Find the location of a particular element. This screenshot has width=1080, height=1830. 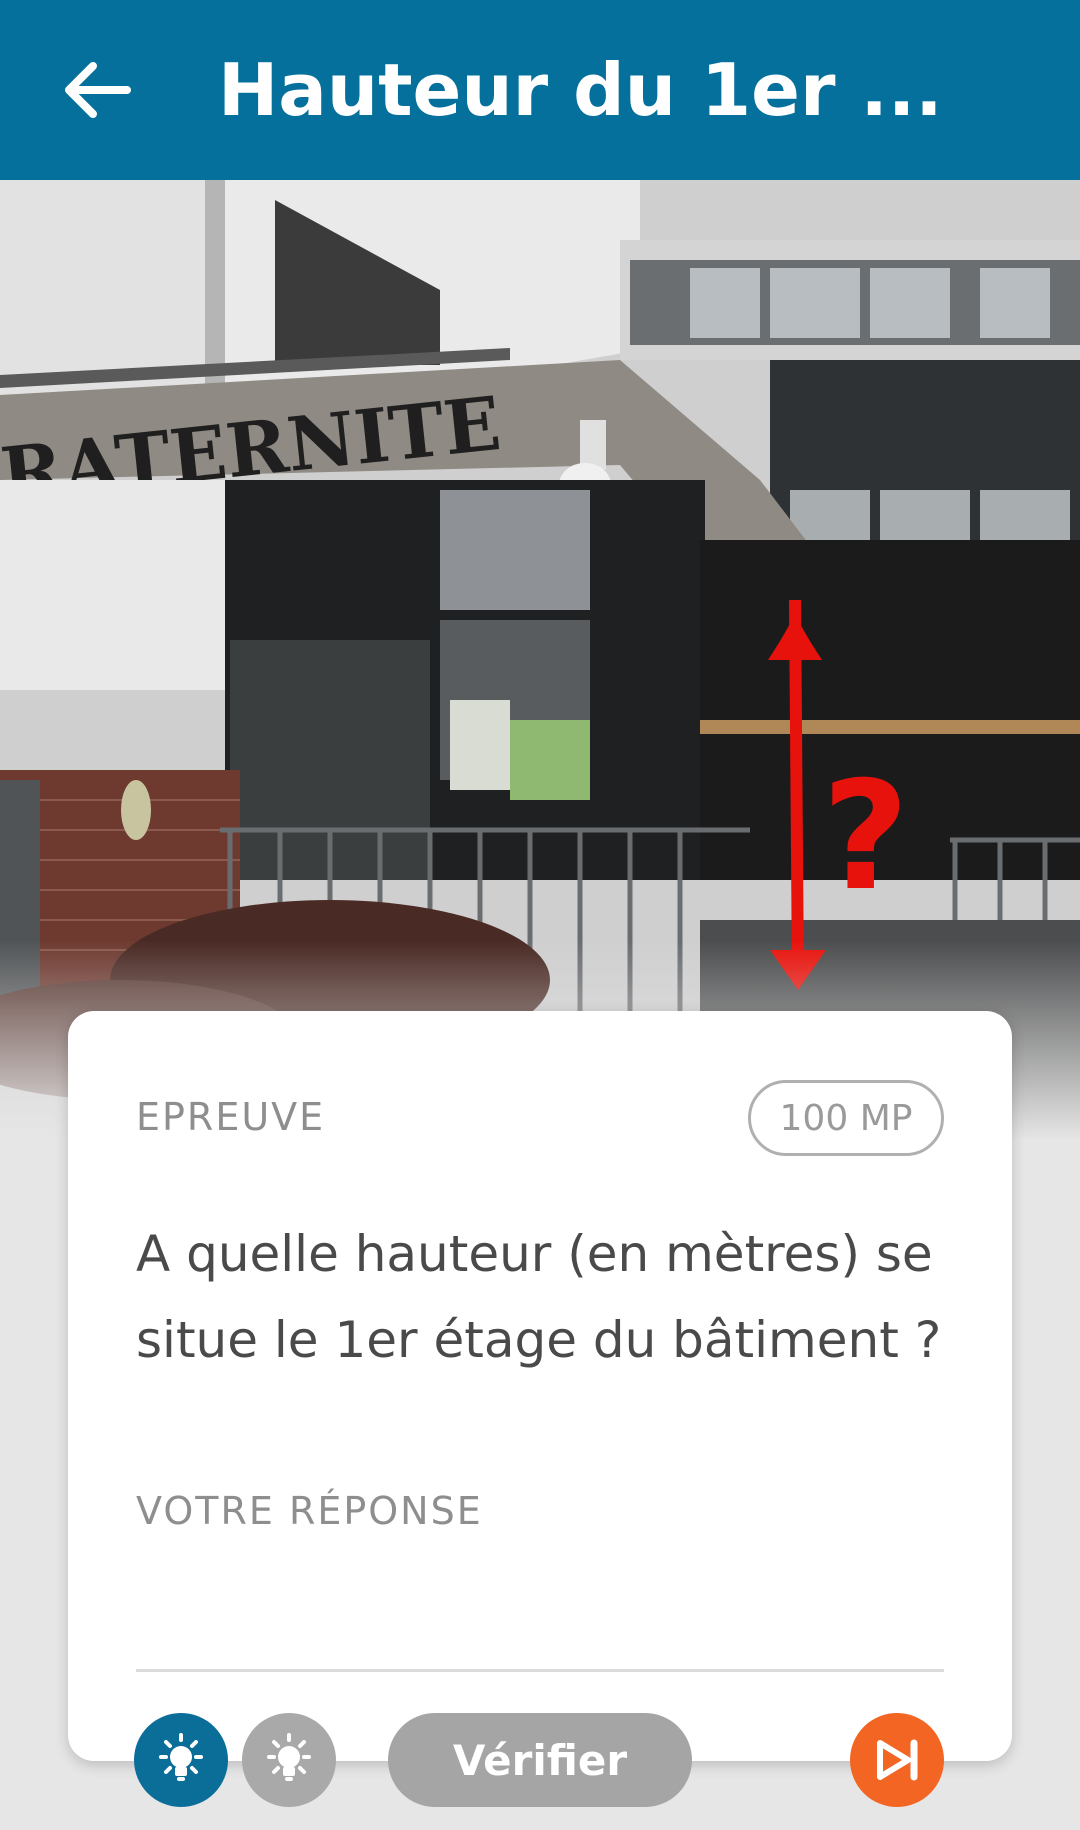

skip-next-icon is located at coordinates (897, 1760).